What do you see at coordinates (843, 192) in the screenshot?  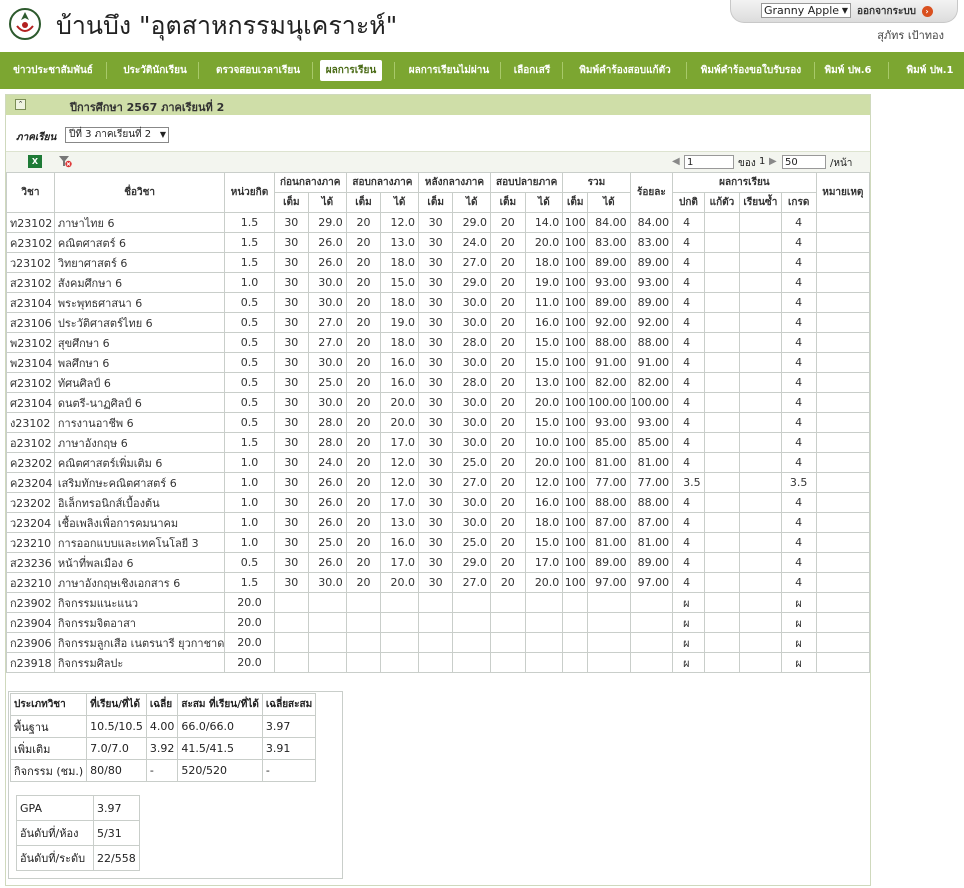 I see `col-note: หมายเหตุ` at bounding box center [843, 192].